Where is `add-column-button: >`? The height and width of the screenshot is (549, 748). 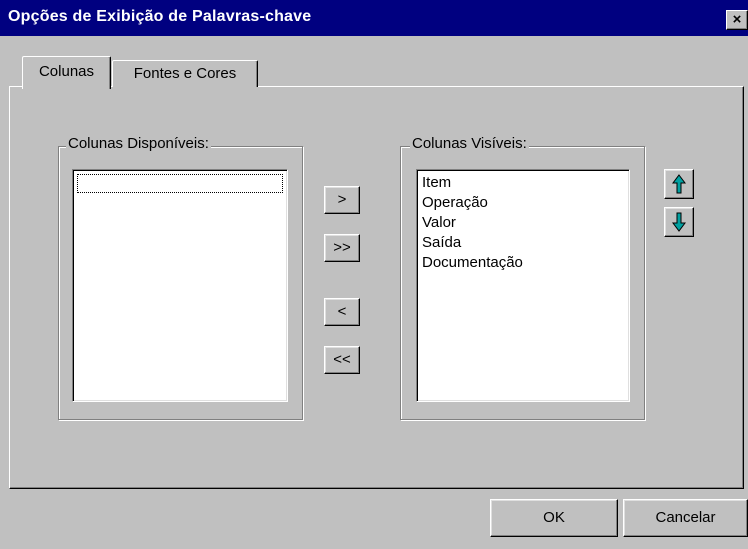
add-column-button: > is located at coordinates (342, 200).